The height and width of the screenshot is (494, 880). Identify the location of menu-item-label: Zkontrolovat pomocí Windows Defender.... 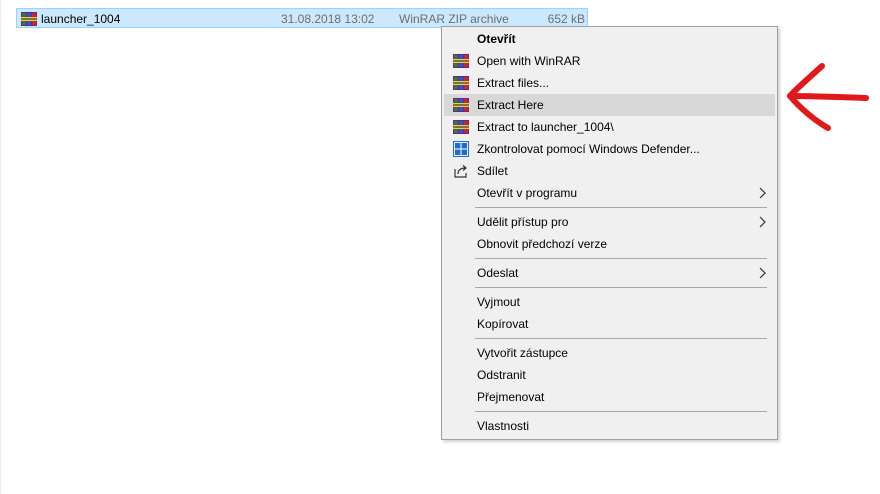
(588, 149).